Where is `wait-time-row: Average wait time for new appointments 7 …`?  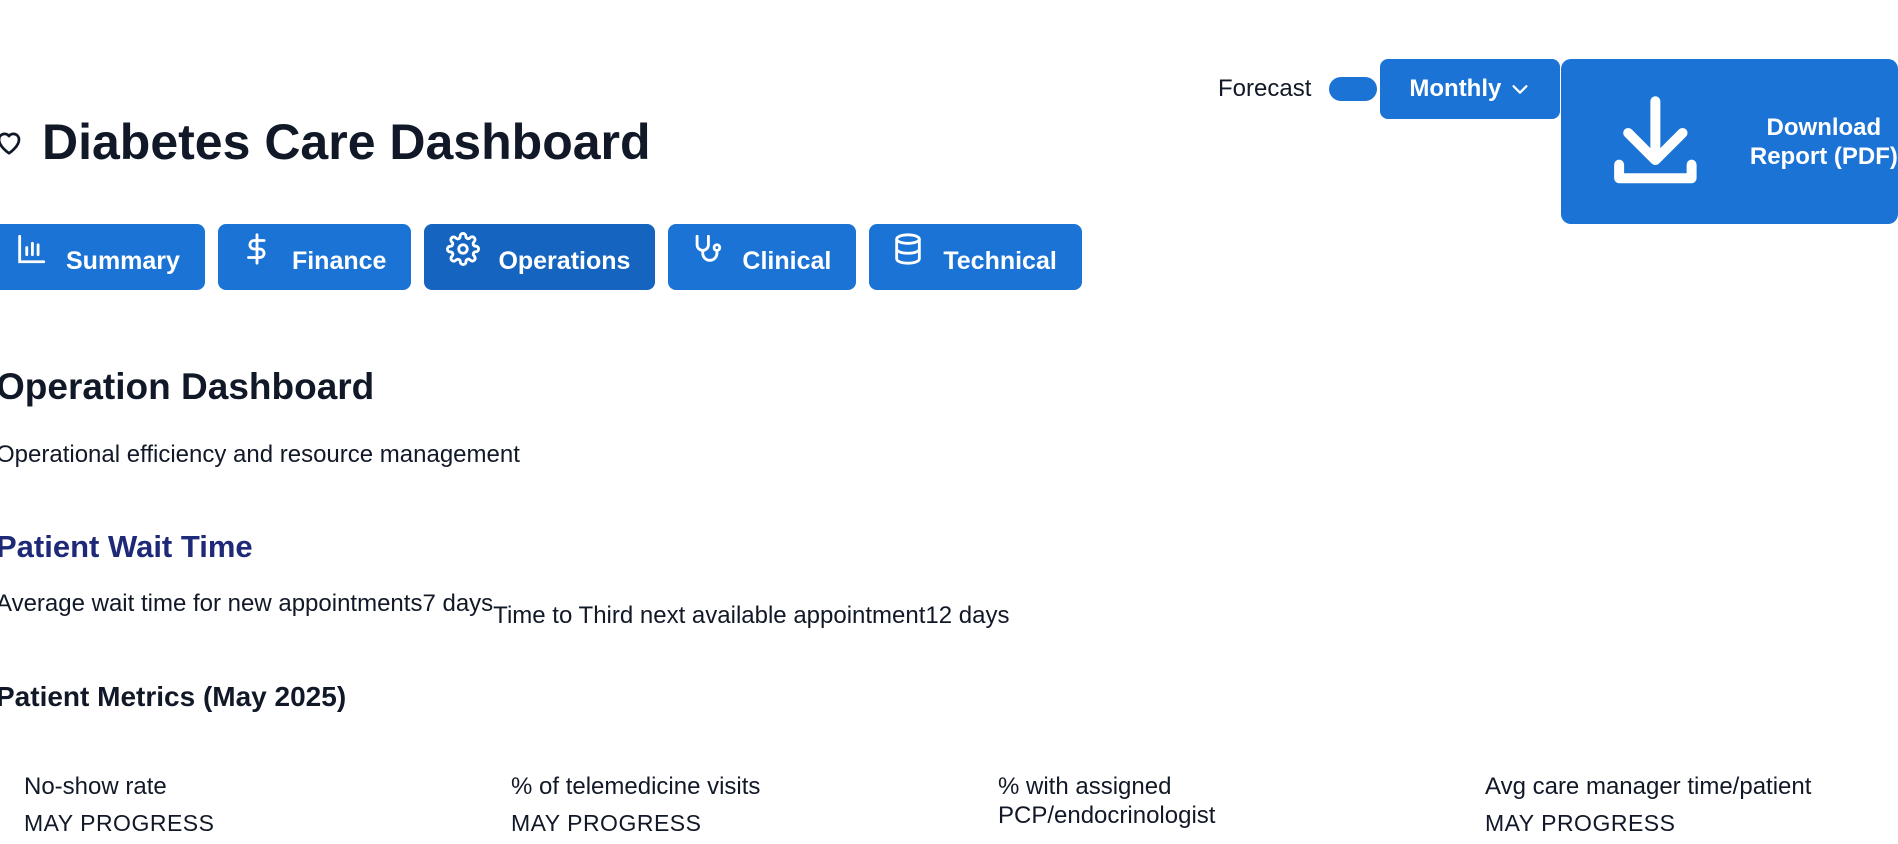
wait-time-row: Average wait time for new appointments 7 … is located at coordinates (504, 610).